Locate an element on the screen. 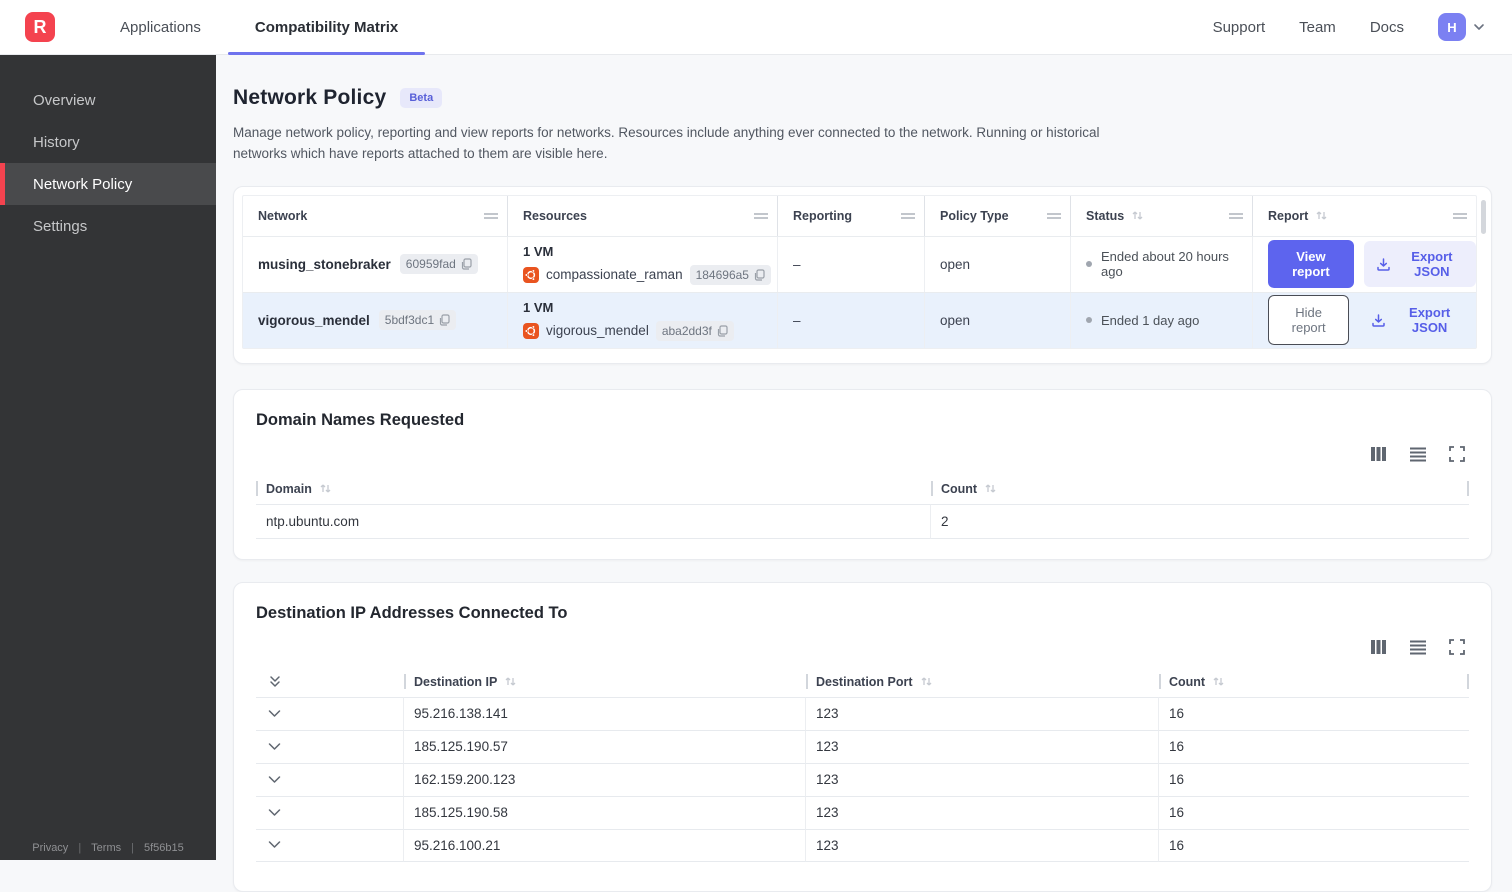 This screenshot has width=1512, height=892. destination-row: 95.216.138.141 123 16 is located at coordinates (862, 713).